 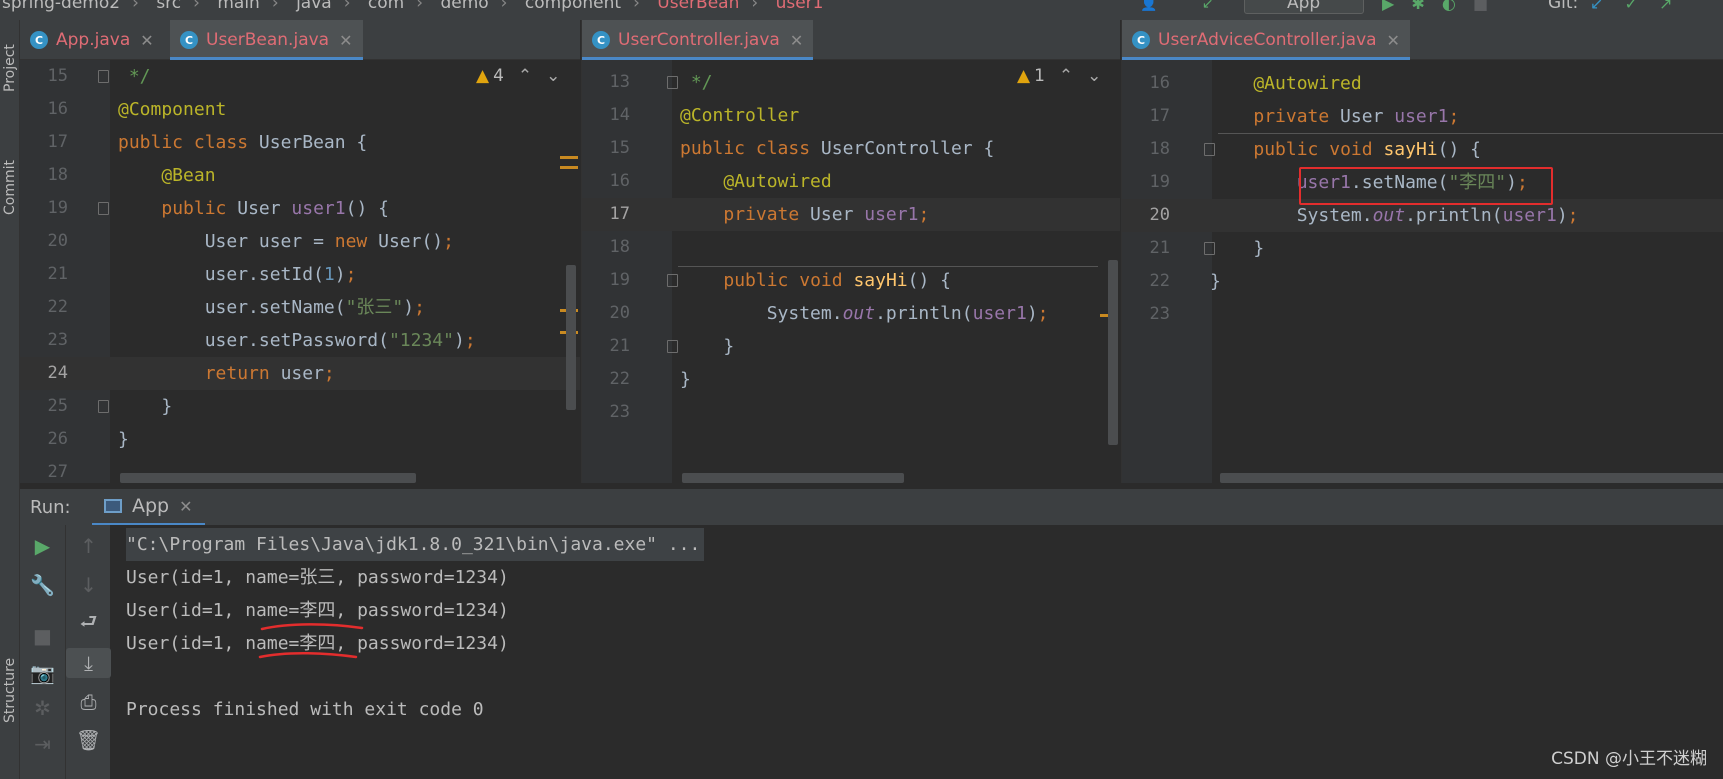 What do you see at coordinates (1422, 314) in the screenshot?
I see `code-line: 23` at bounding box center [1422, 314].